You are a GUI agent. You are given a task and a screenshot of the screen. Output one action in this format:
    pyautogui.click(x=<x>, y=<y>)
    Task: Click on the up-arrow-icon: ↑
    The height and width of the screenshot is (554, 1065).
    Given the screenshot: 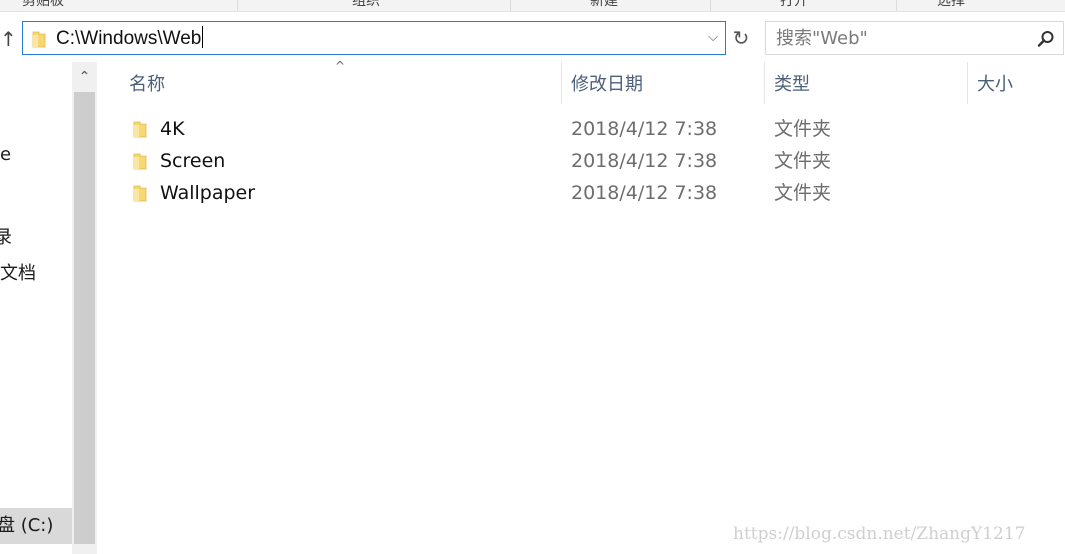 What is the action you would take?
    pyautogui.click(x=8, y=39)
    